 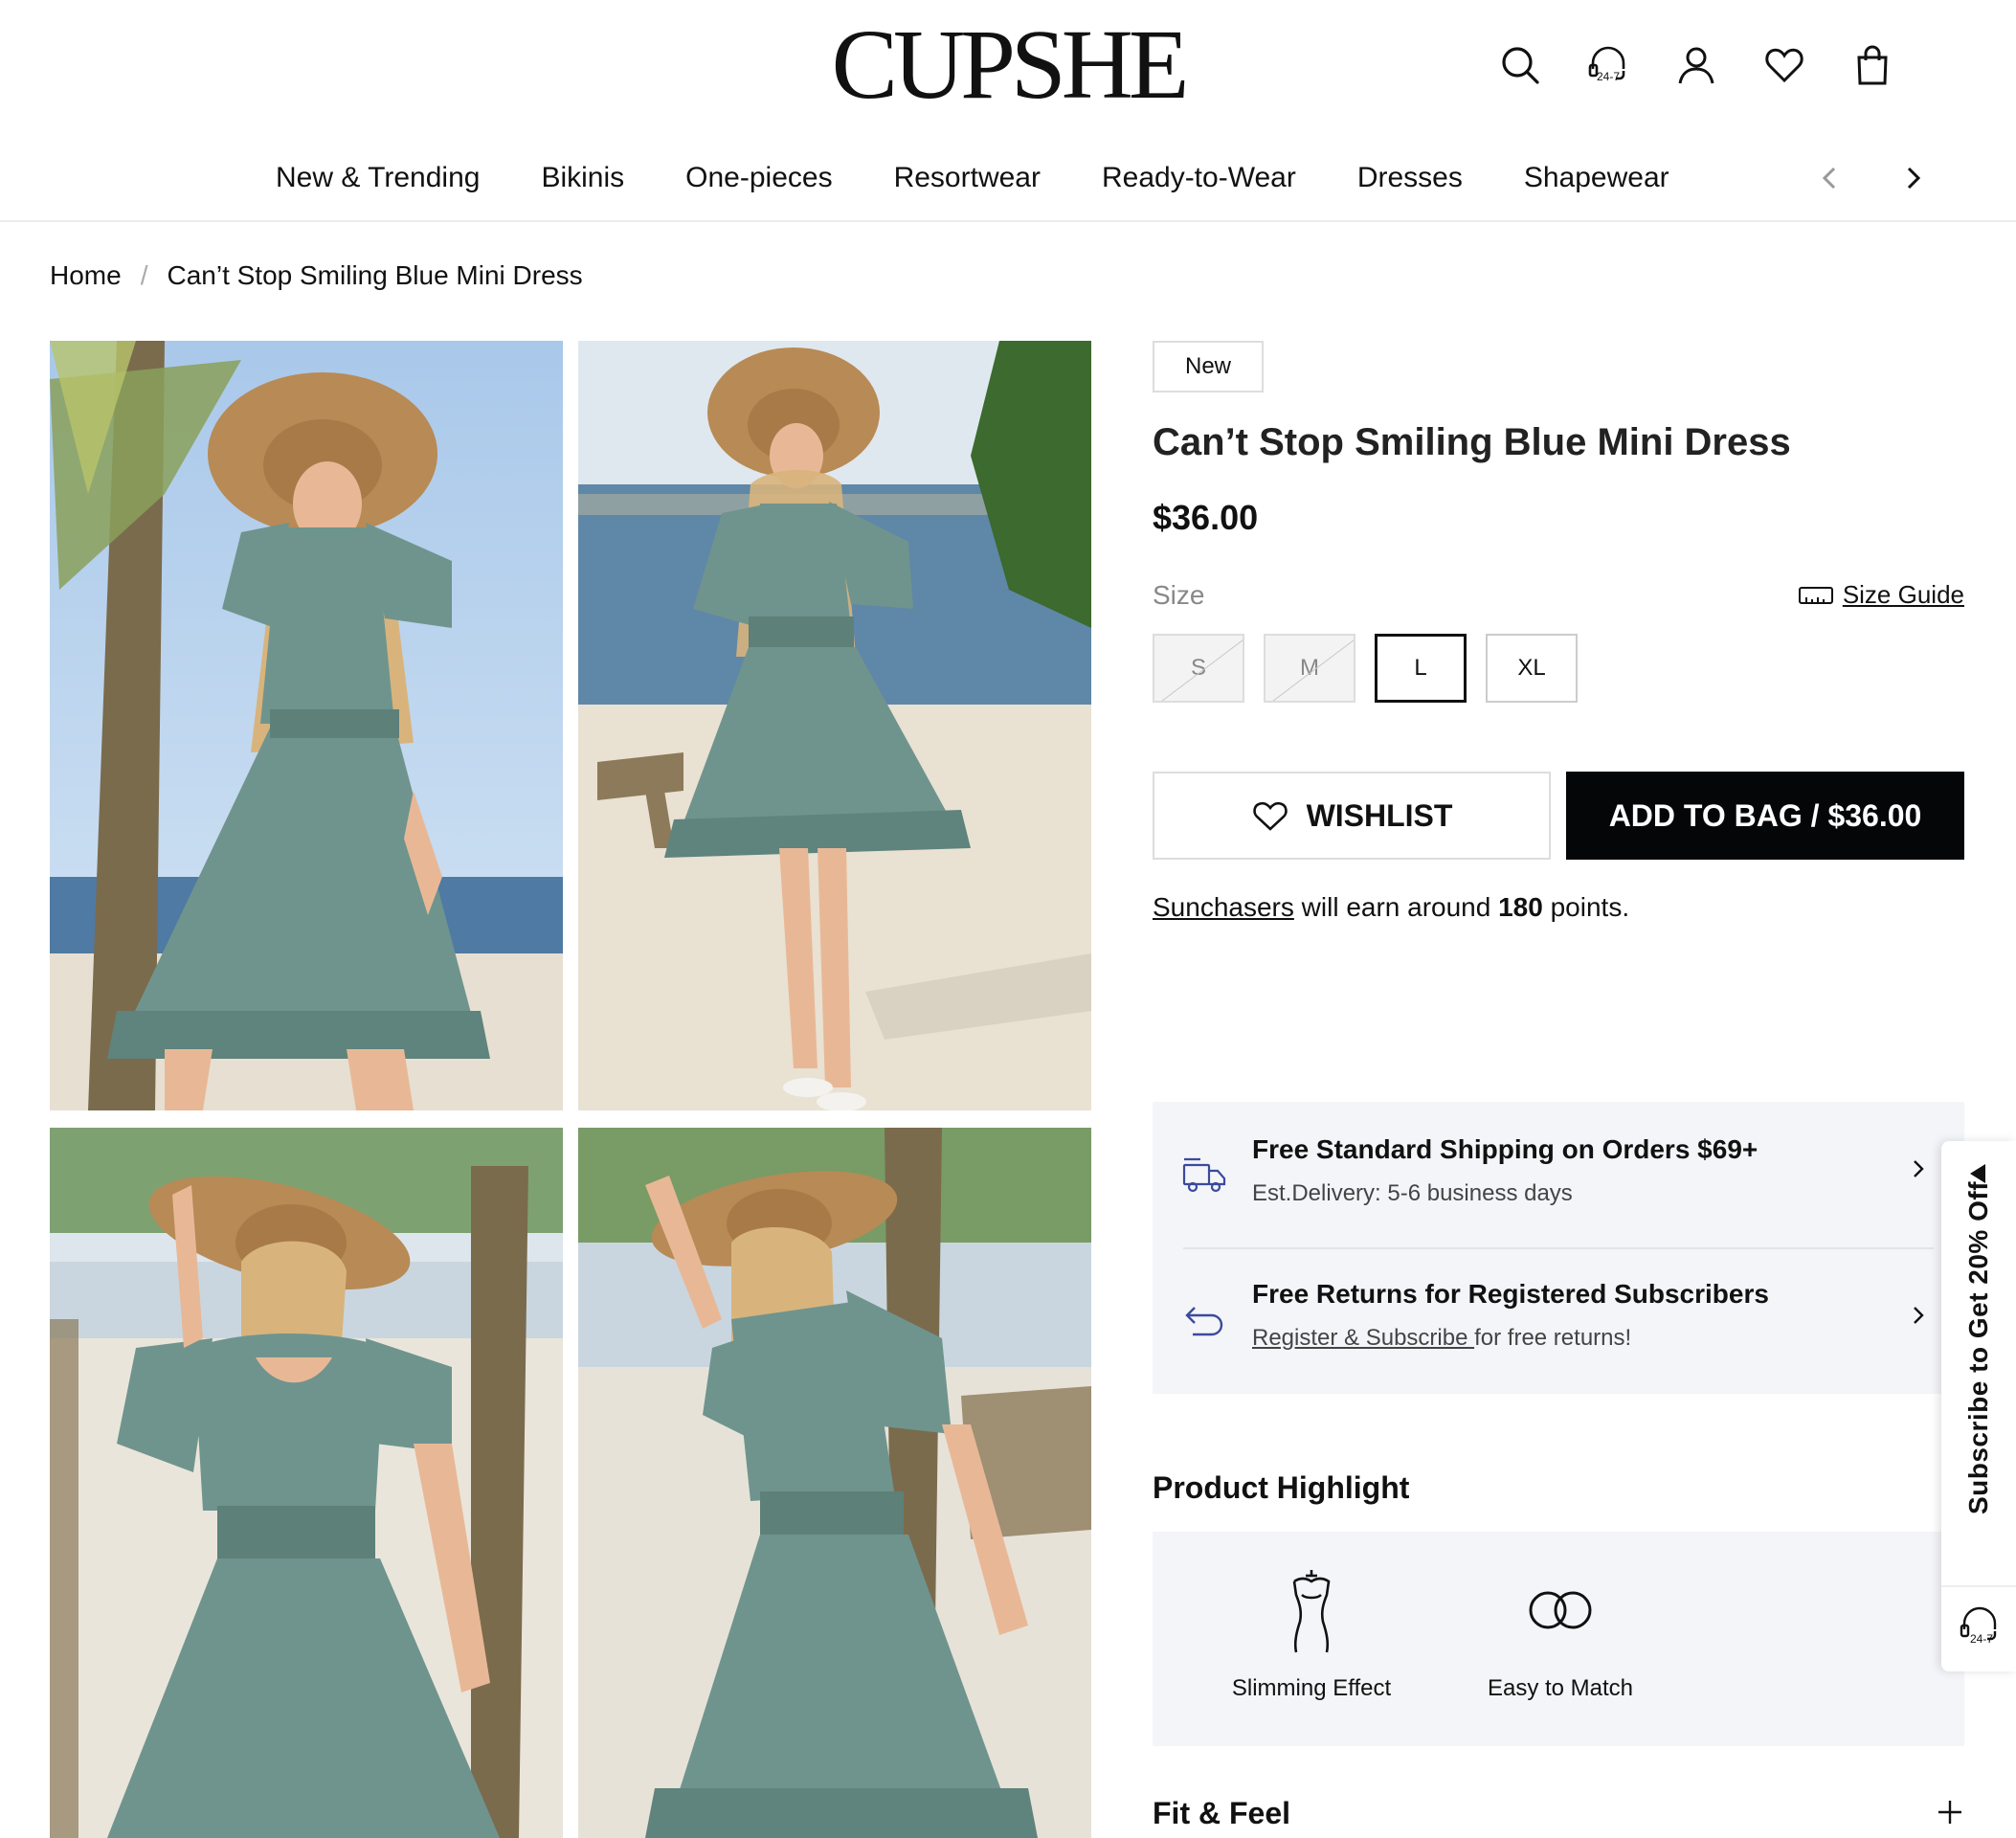 I want to click on highlight-slimming-effect: Slimming Effect, so click(x=1312, y=1634).